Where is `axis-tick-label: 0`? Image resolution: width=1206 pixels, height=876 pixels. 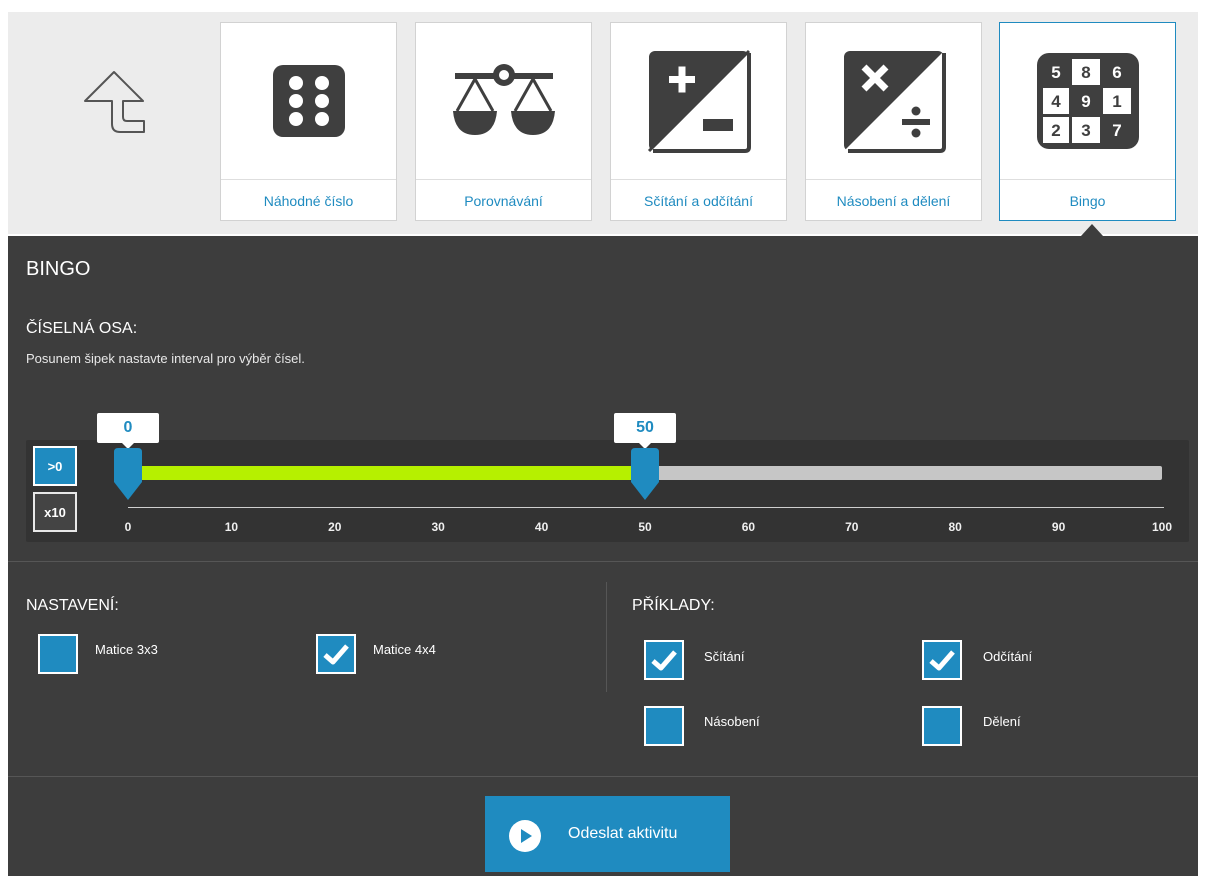 axis-tick-label: 0 is located at coordinates (128, 527).